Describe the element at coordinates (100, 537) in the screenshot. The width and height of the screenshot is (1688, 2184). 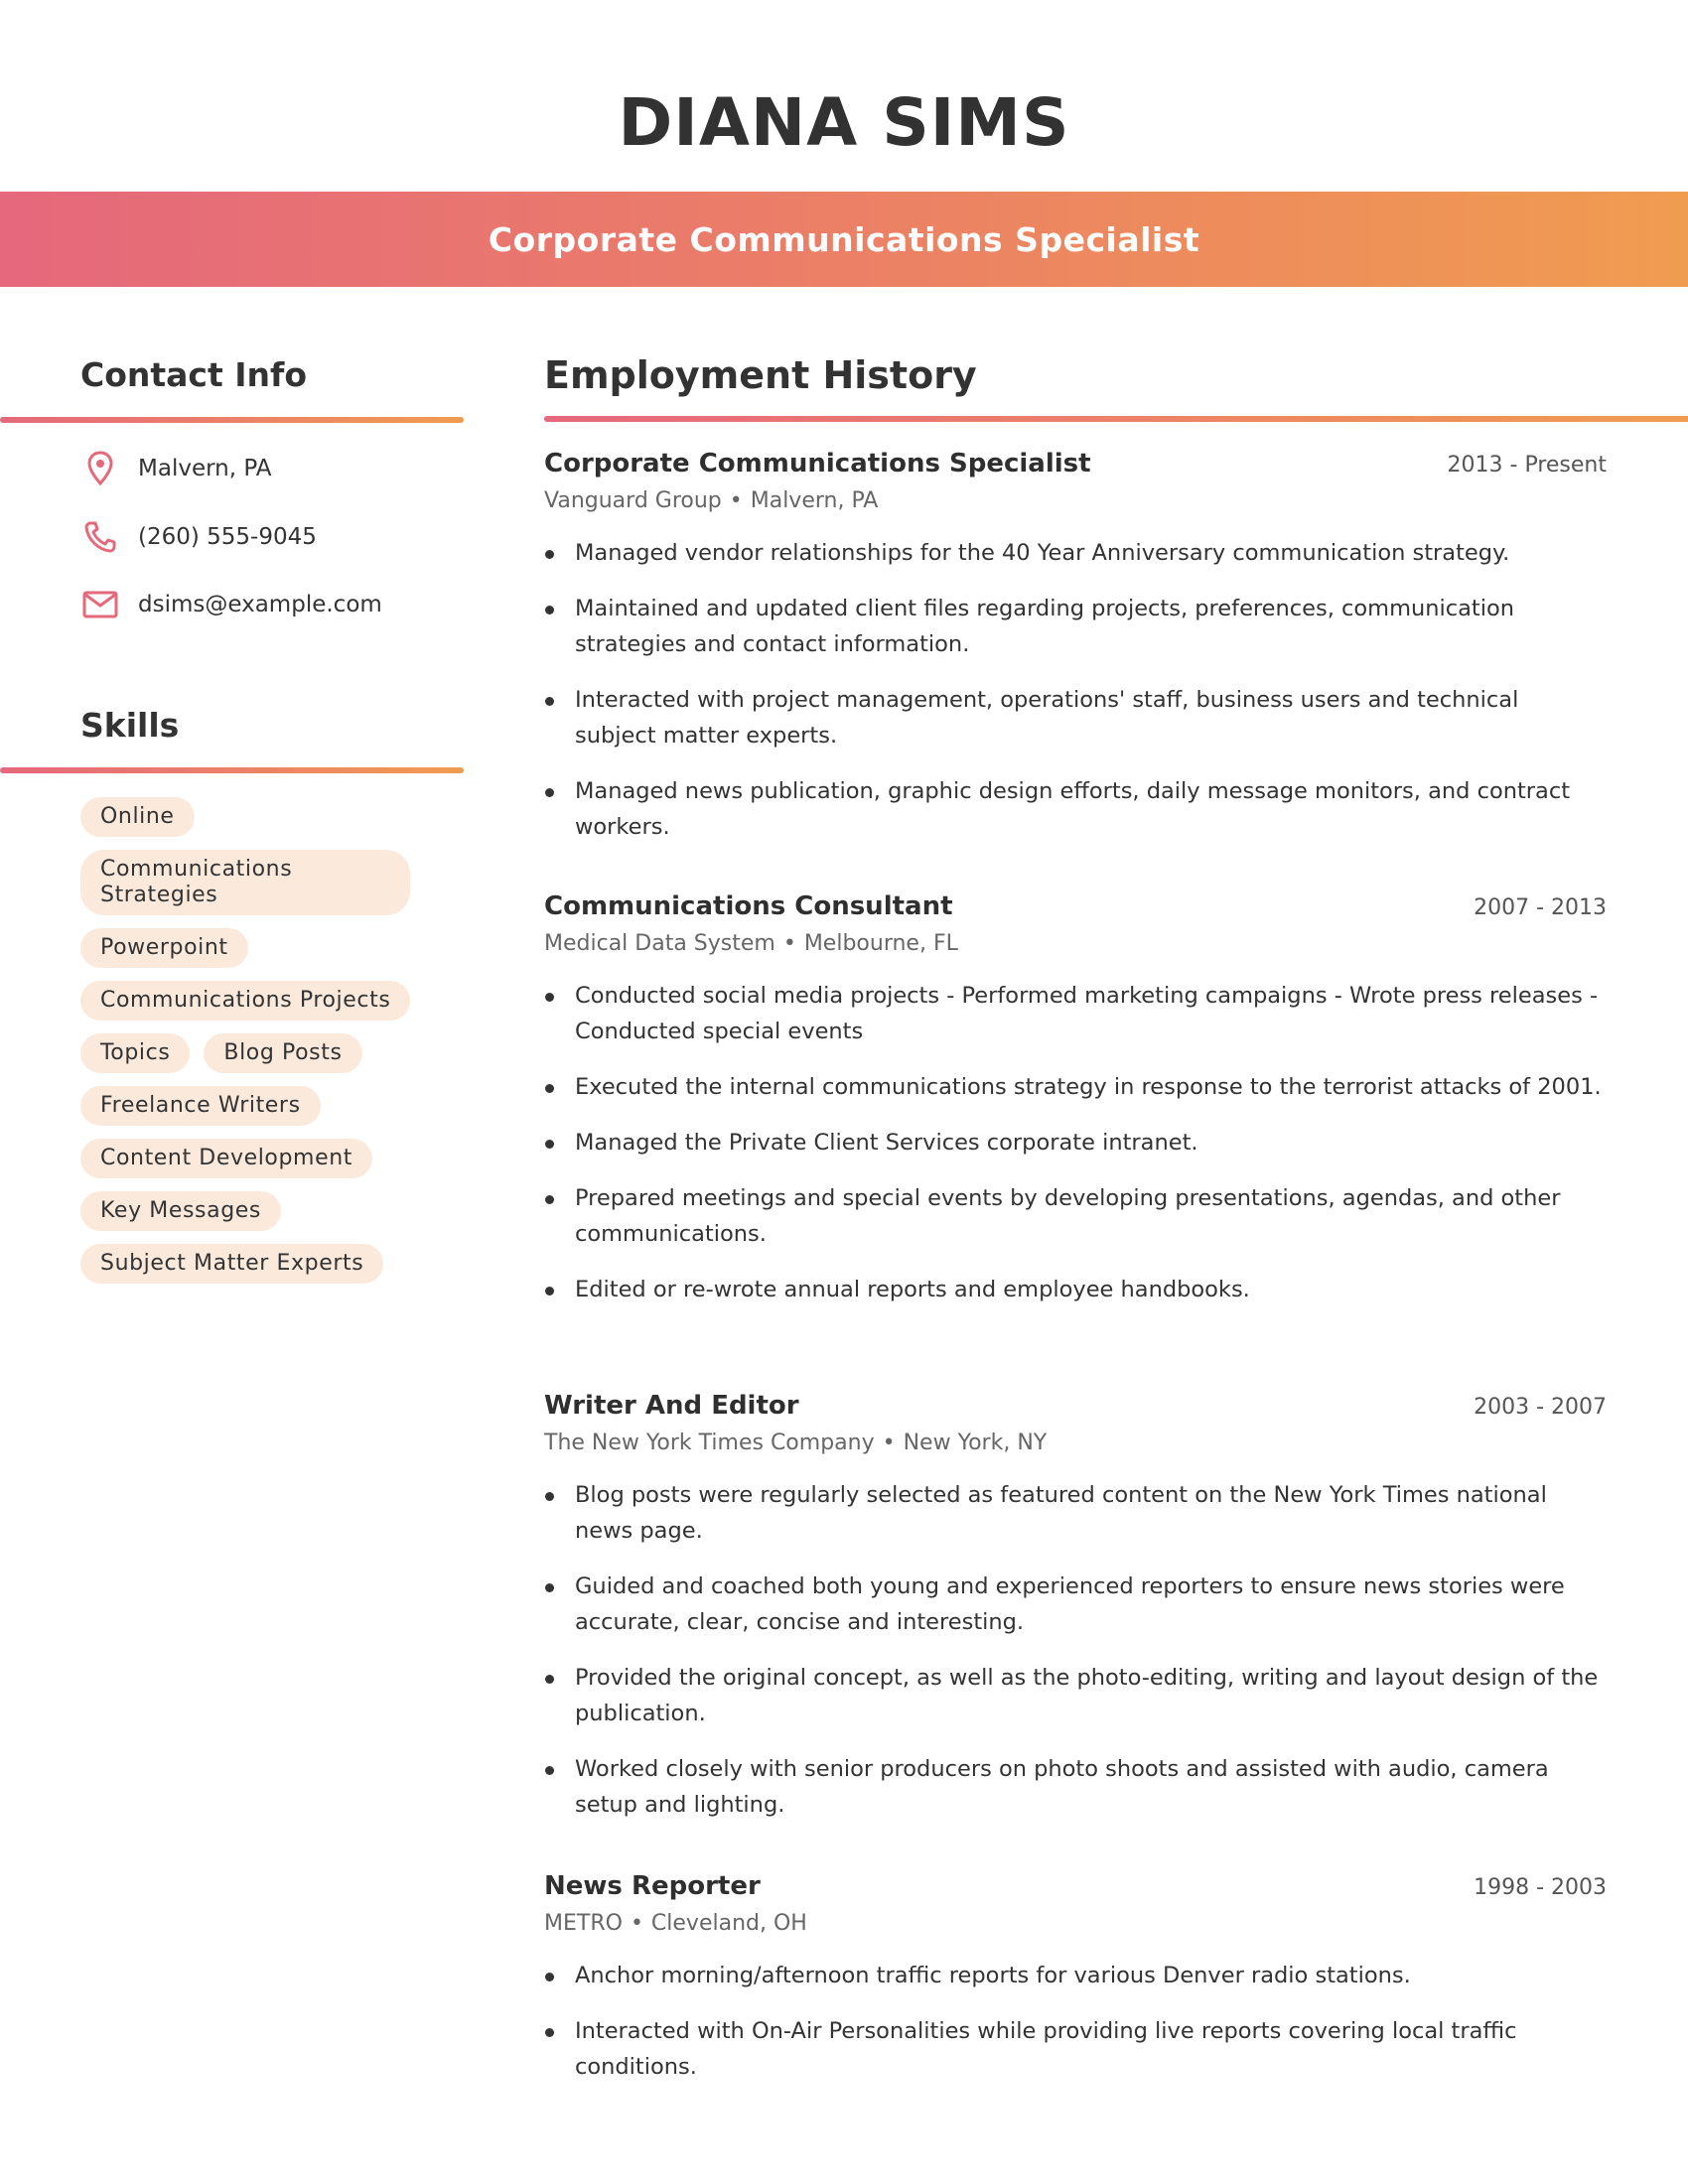
I see `phone-icon` at that location.